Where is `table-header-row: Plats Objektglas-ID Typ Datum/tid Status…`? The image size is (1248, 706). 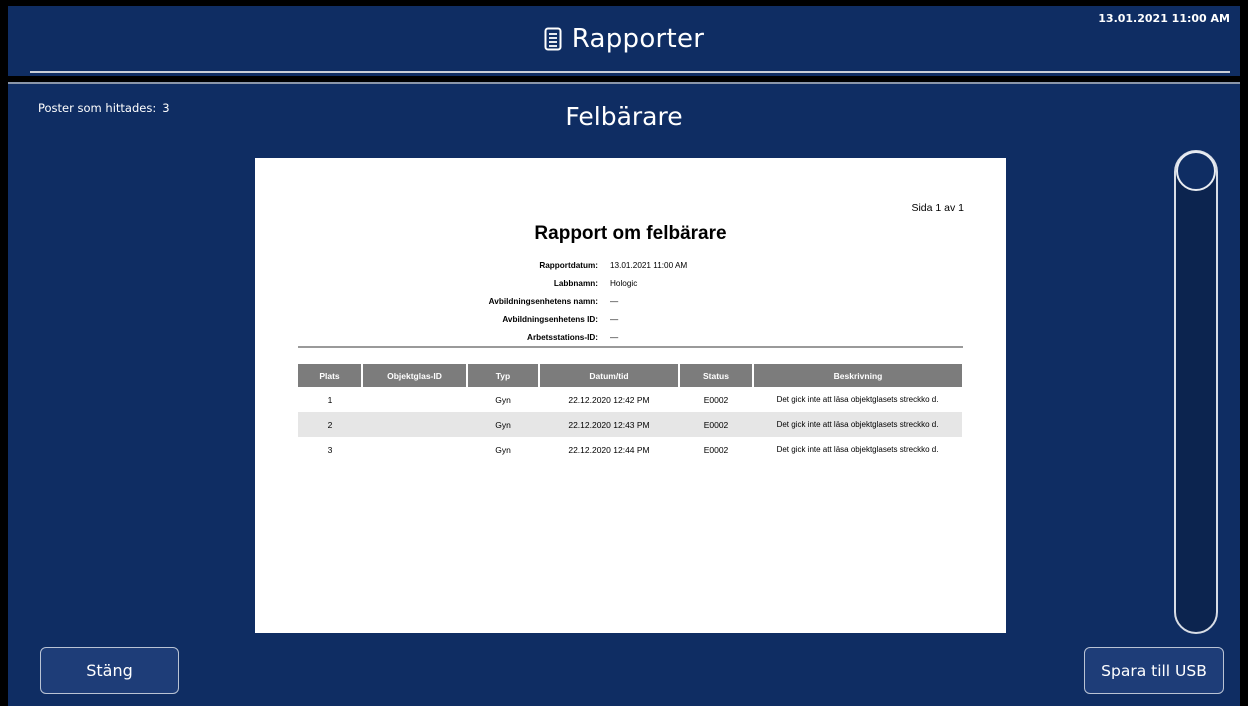
table-header-row: Plats Objektglas-ID Typ Datum/tid Status… is located at coordinates (630, 375).